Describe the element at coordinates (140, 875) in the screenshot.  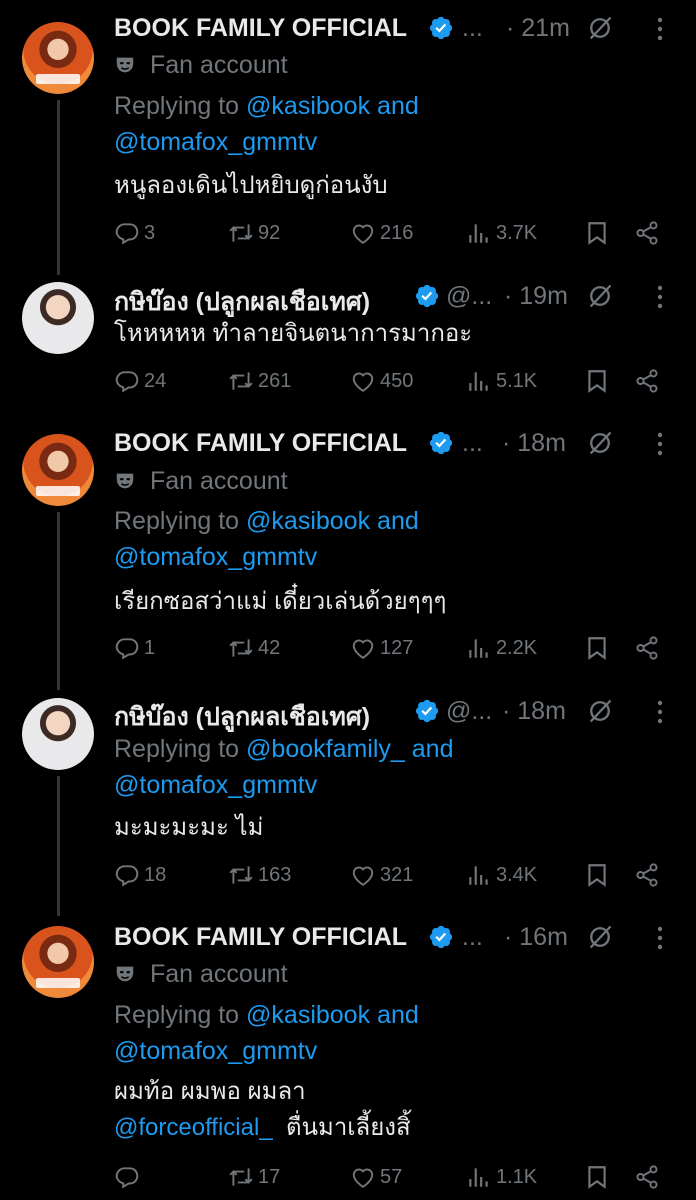
I see `reply-button: 18` at that location.